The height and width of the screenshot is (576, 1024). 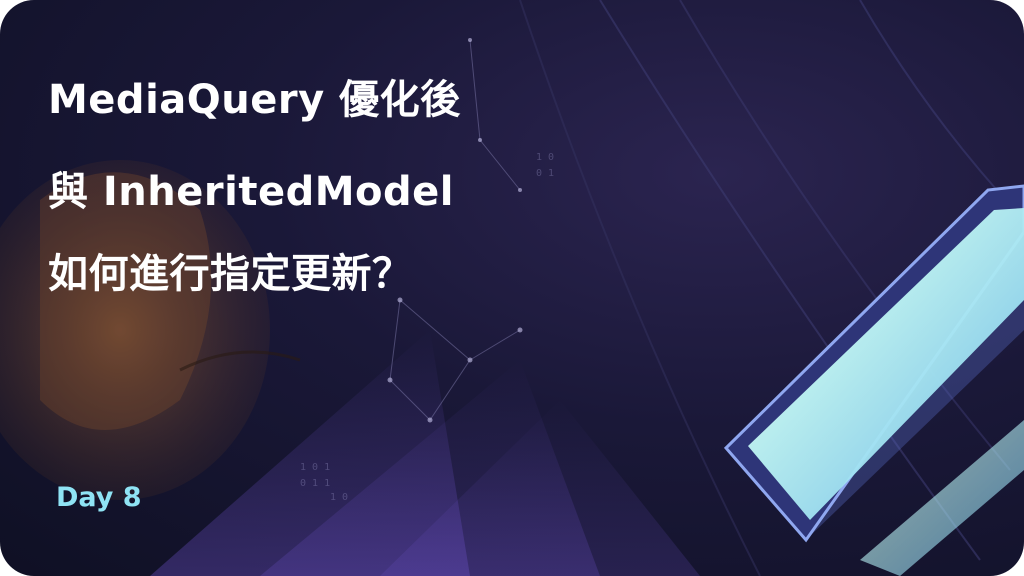 What do you see at coordinates (251, 192) in the screenshot?
I see `title-line-2: 與 InheritedModel` at bounding box center [251, 192].